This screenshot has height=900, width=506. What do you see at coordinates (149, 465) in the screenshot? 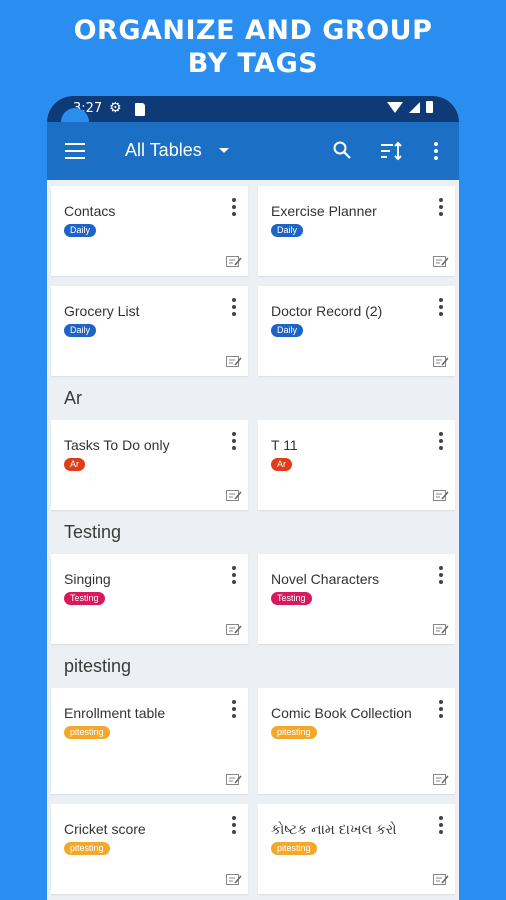
I see `table-card: Tasks To Do only Ar` at bounding box center [149, 465].